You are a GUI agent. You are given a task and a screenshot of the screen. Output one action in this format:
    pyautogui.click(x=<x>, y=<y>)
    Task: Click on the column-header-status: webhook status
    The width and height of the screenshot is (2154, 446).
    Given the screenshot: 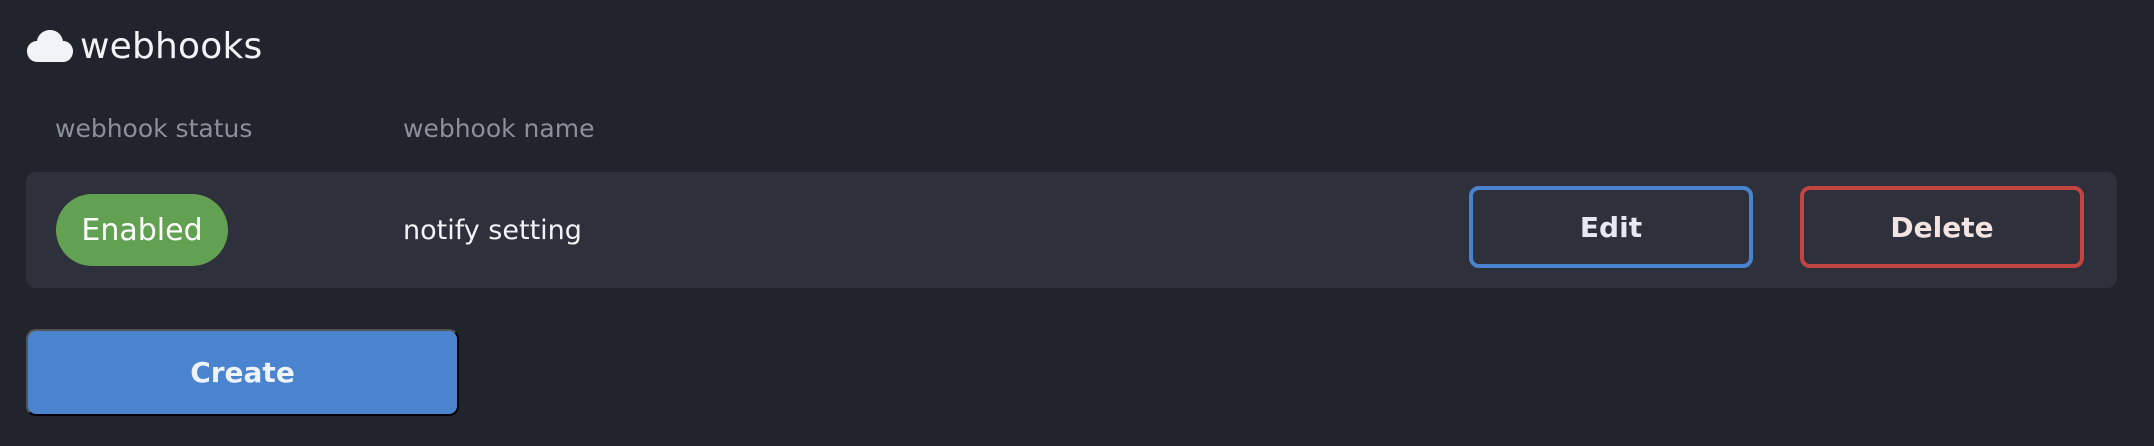 What is the action you would take?
    pyautogui.click(x=154, y=128)
    